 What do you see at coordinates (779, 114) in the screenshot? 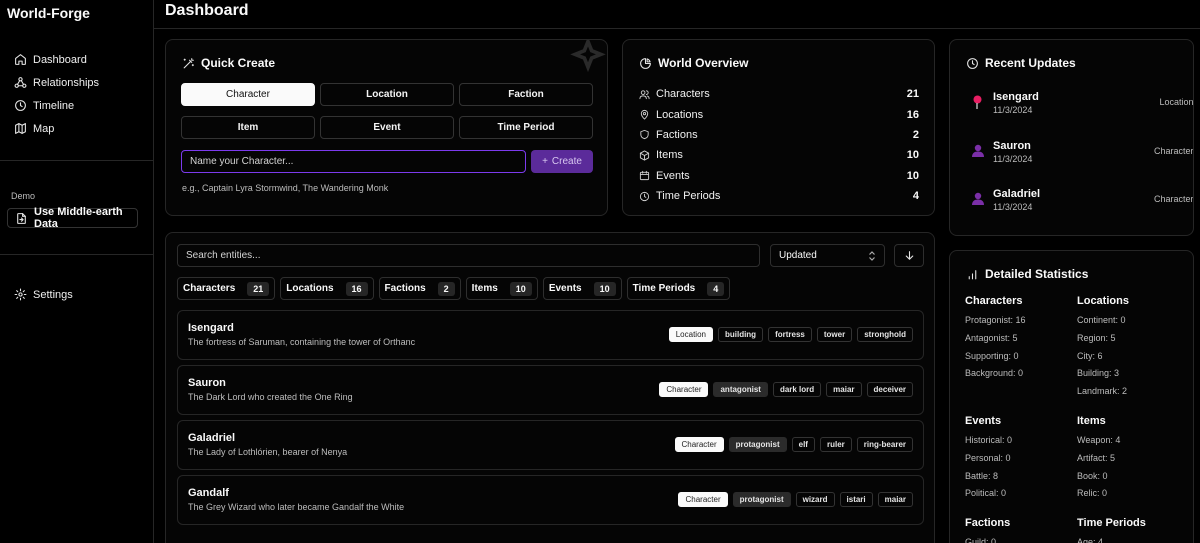
I see `overview-row-locations: Locations 16` at bounding box center [779, 114].